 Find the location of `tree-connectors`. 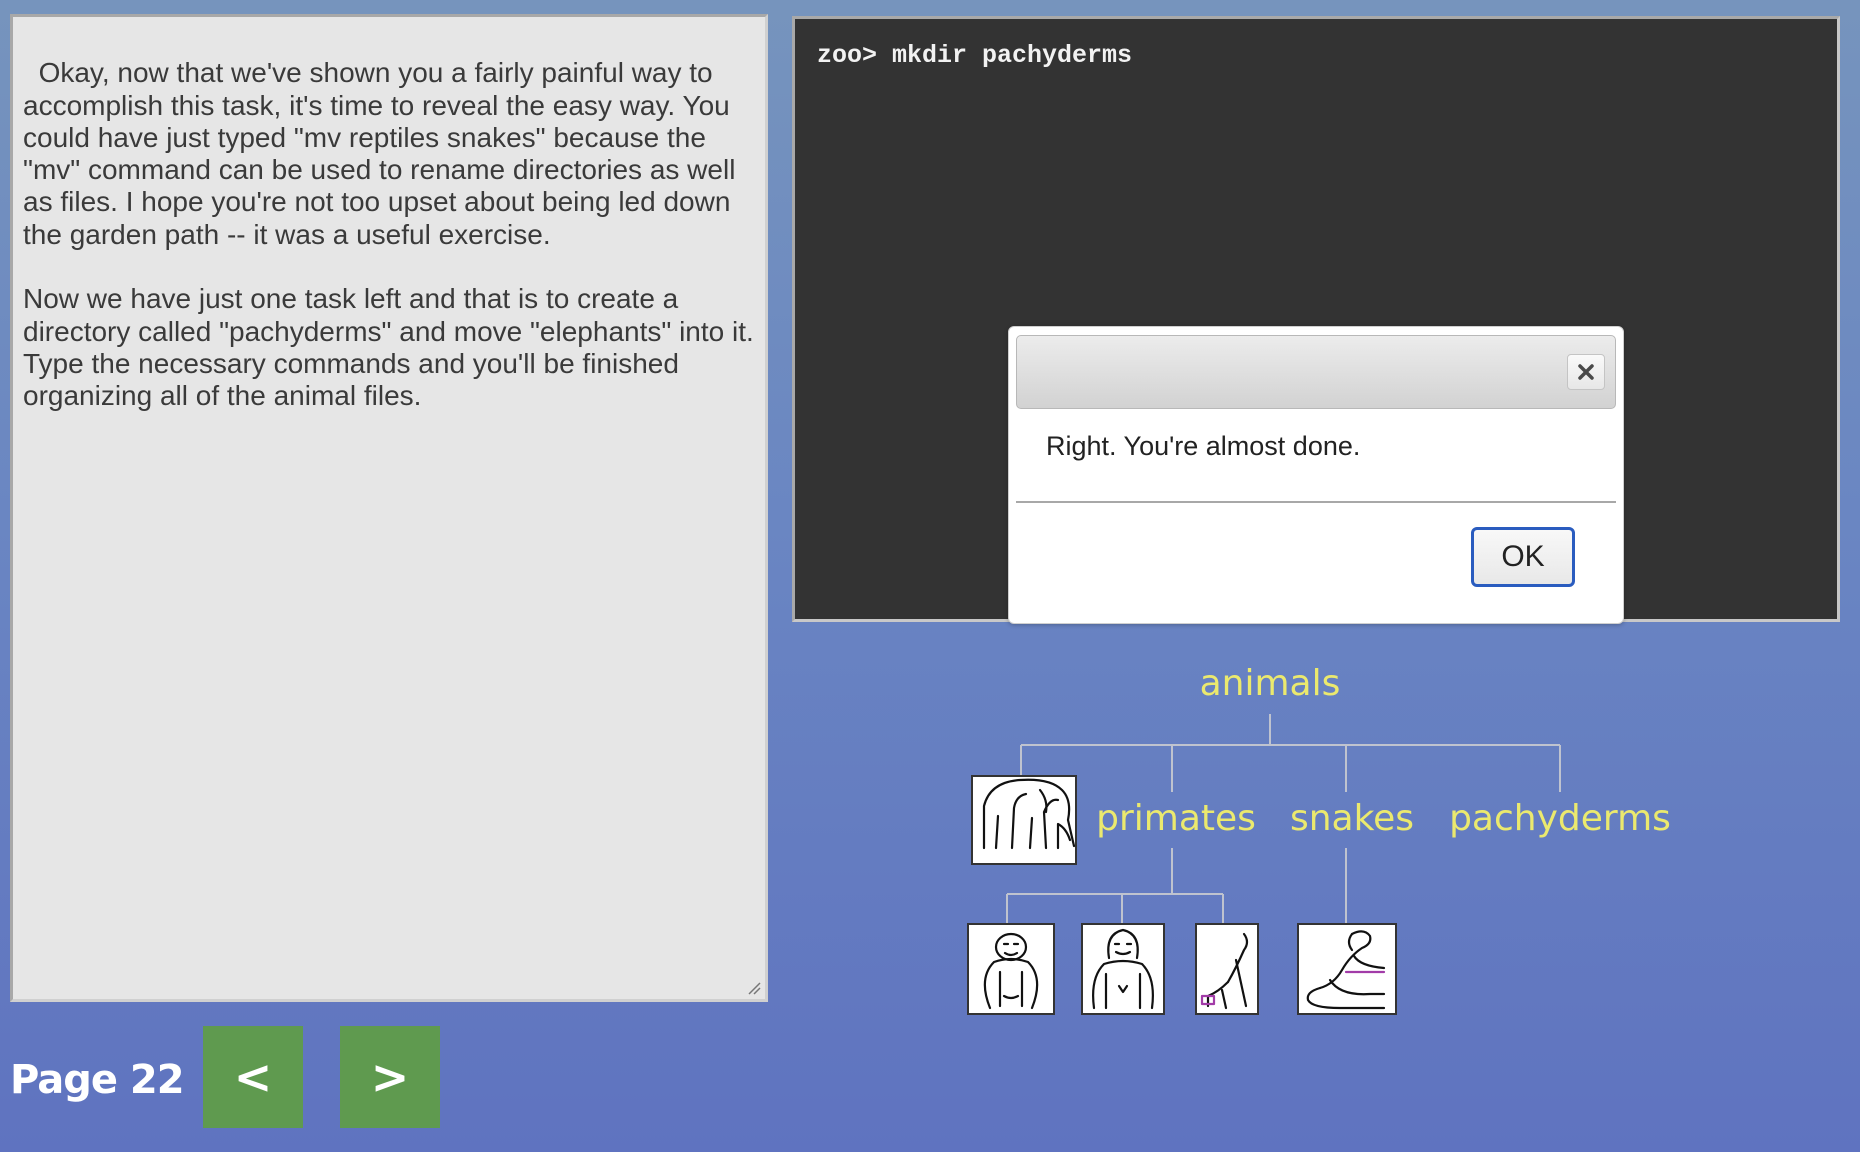

tree-connectors is located at coordinates (1283, 819).